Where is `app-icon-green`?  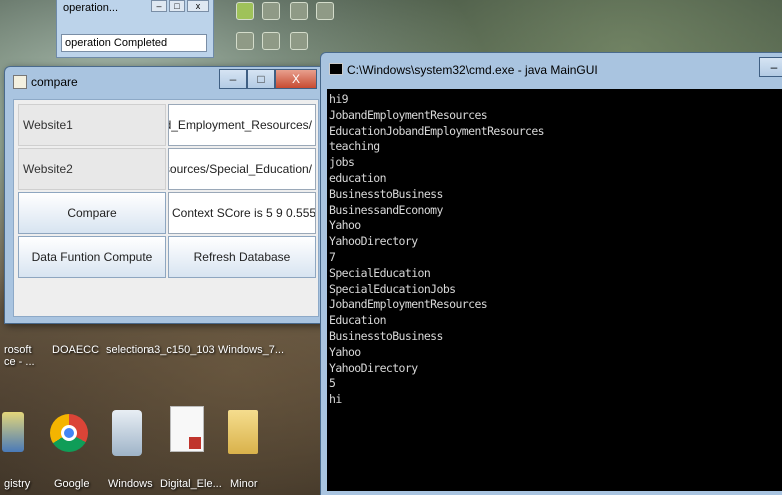 app-icon-green is located at coordinates (245, 11).